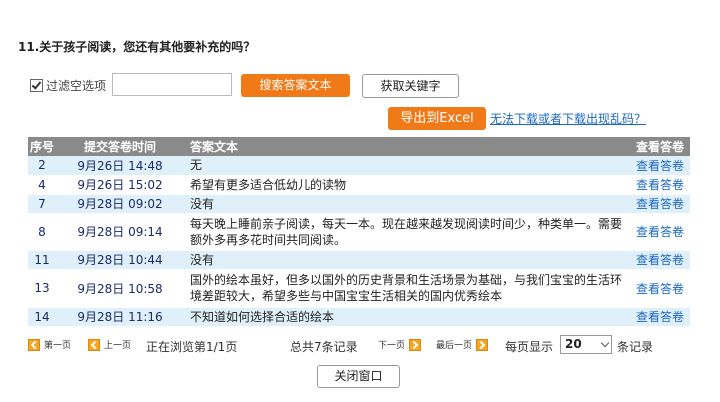 The height and width of the screenshot is (402, 720). I want to click on row-text: 无, so click(407, 166).